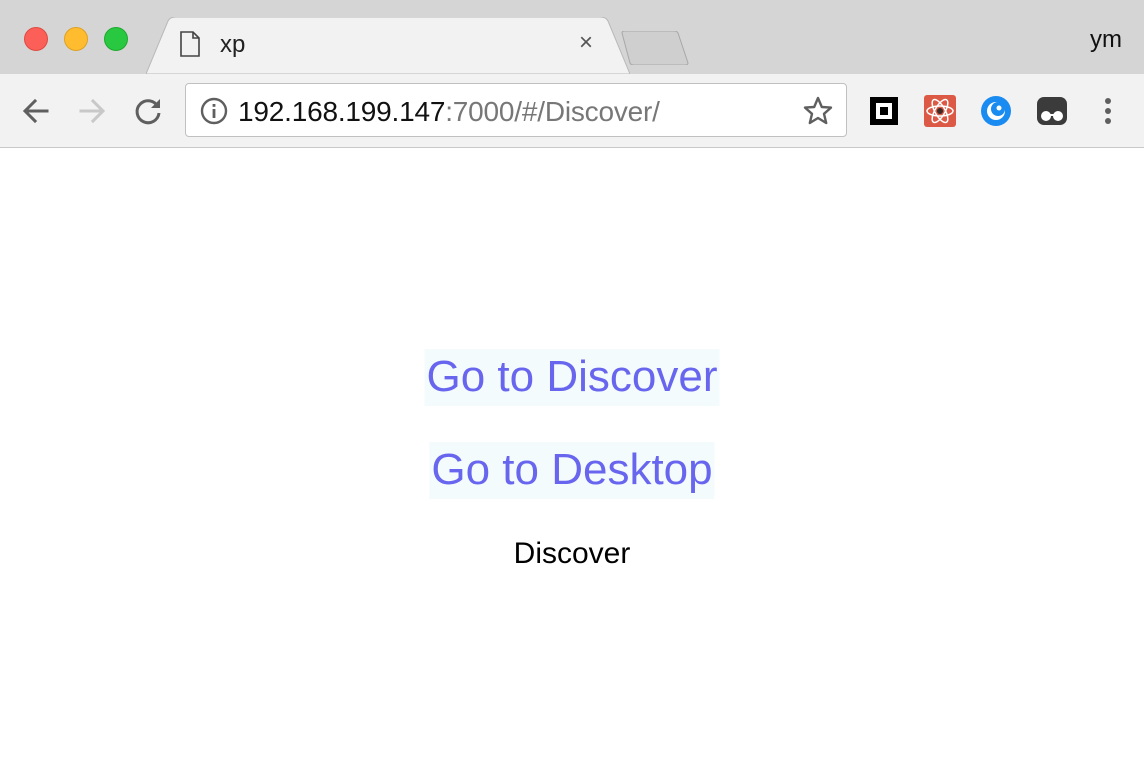 This screenshot has width=1144, height=772. What do you see at coordinates (655, 48) in the screenshot?
I see `new-tab-button` at bounding box center [655, 48].